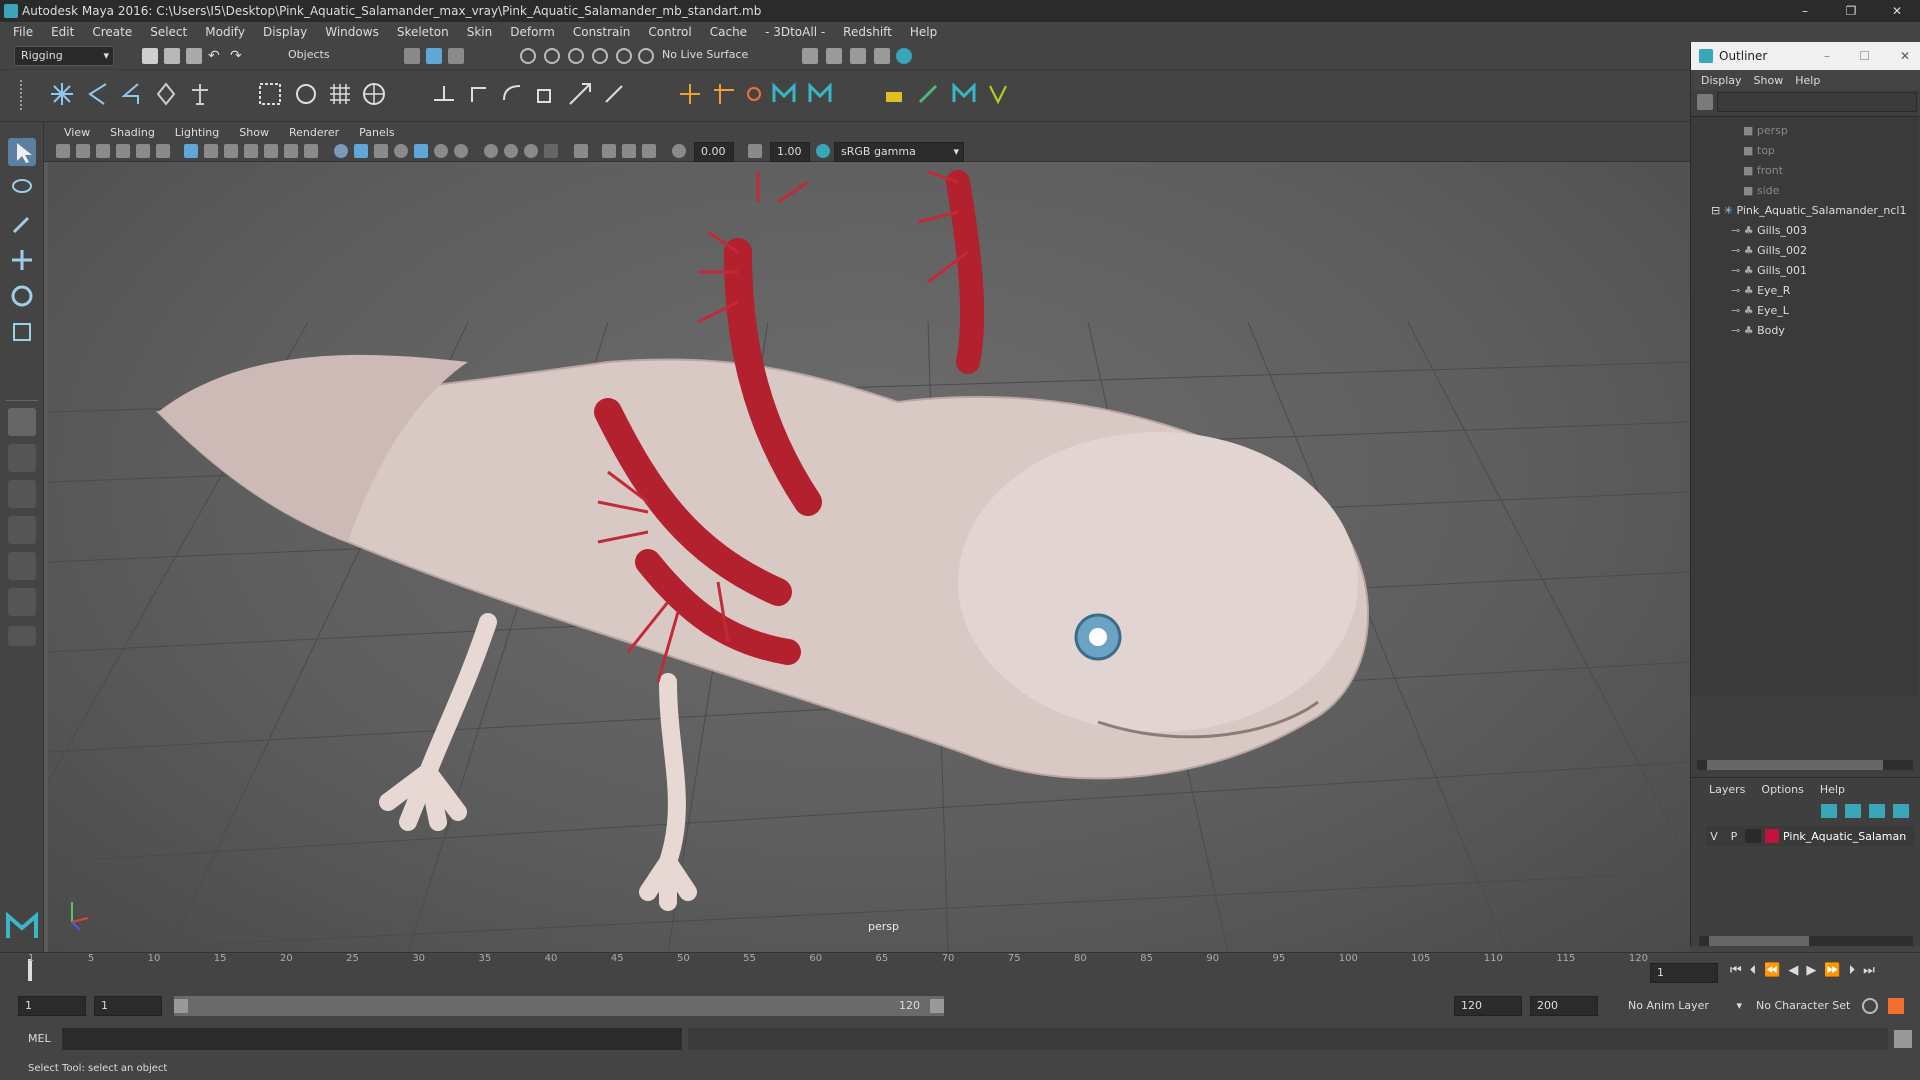 Image resolution: width=1920 pixels, height=1080 pixels. I want to click on outliner-item-side: ■ side, so click(1805, 191).